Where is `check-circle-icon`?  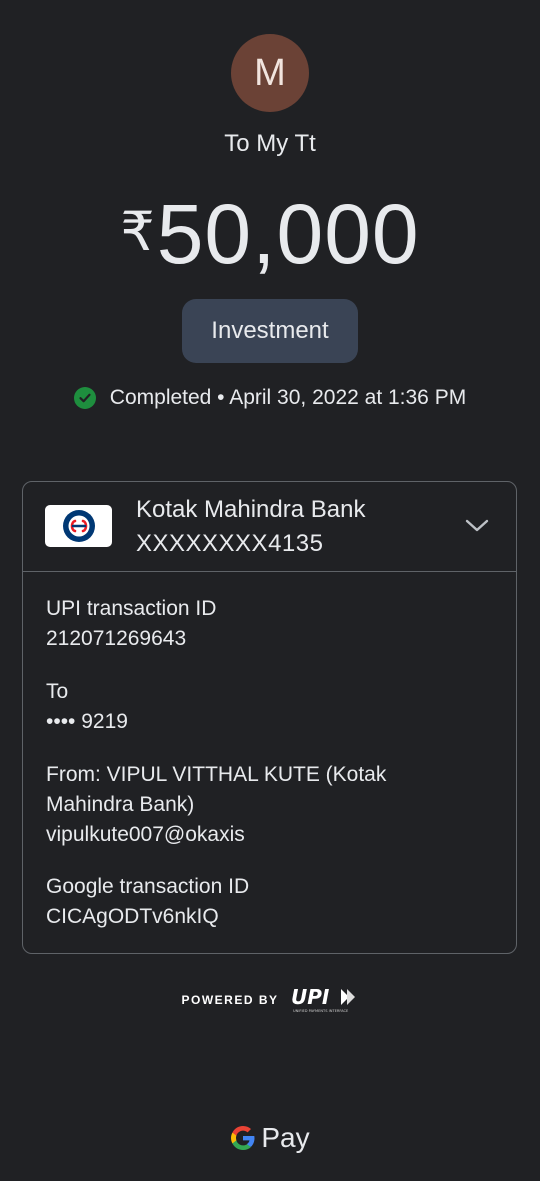 check-circle-icon is located at coordinates (84, 398).